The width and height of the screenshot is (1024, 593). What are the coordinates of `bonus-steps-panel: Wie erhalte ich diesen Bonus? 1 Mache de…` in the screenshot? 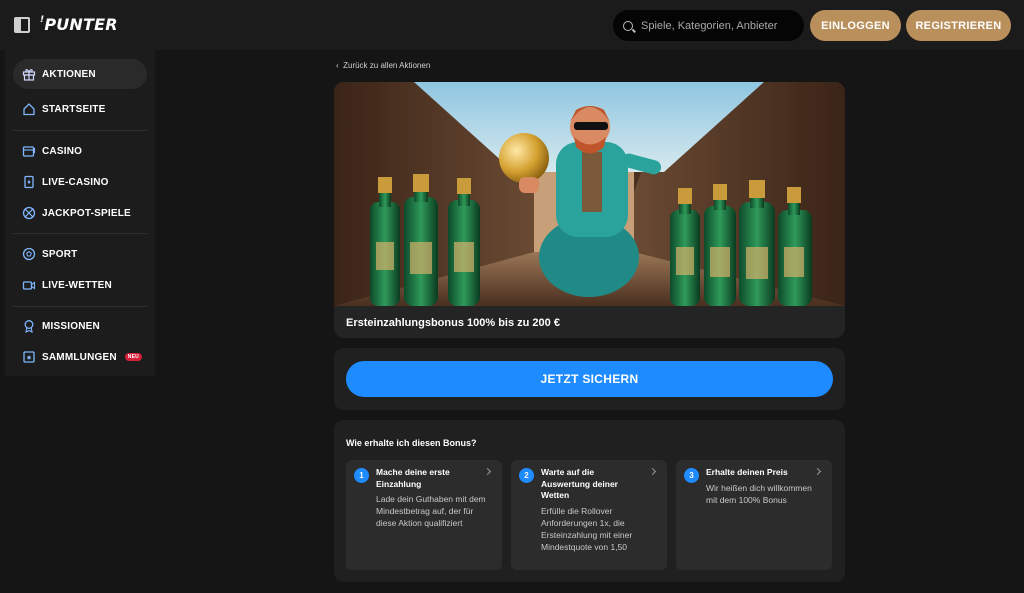 It's located at (589, 501).